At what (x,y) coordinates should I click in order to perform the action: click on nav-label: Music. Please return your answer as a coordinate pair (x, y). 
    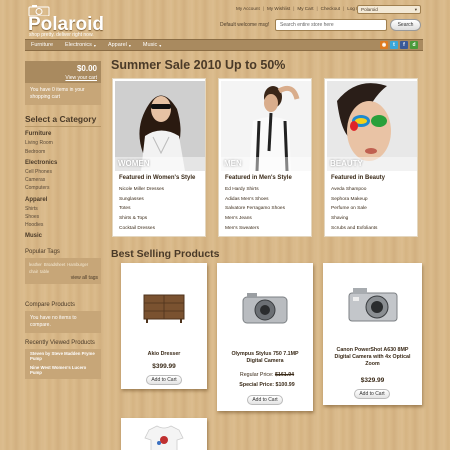
    Looking at the image, I should click on (150, 45).